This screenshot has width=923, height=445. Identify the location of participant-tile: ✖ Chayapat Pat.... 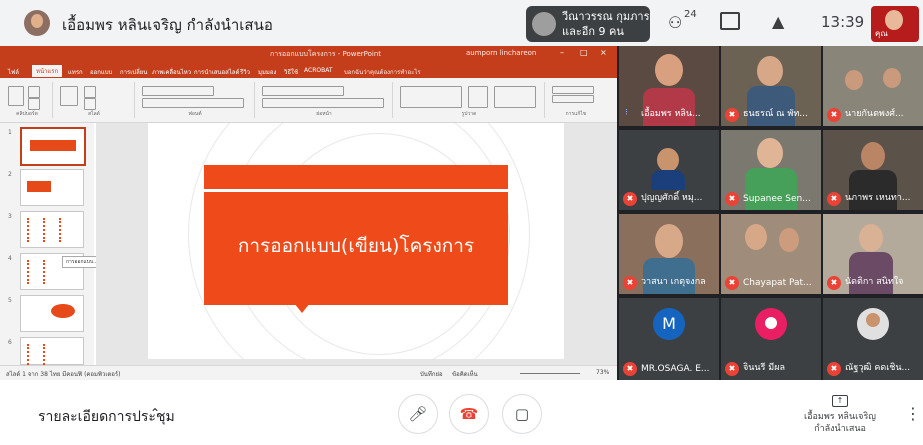
(771, 254).